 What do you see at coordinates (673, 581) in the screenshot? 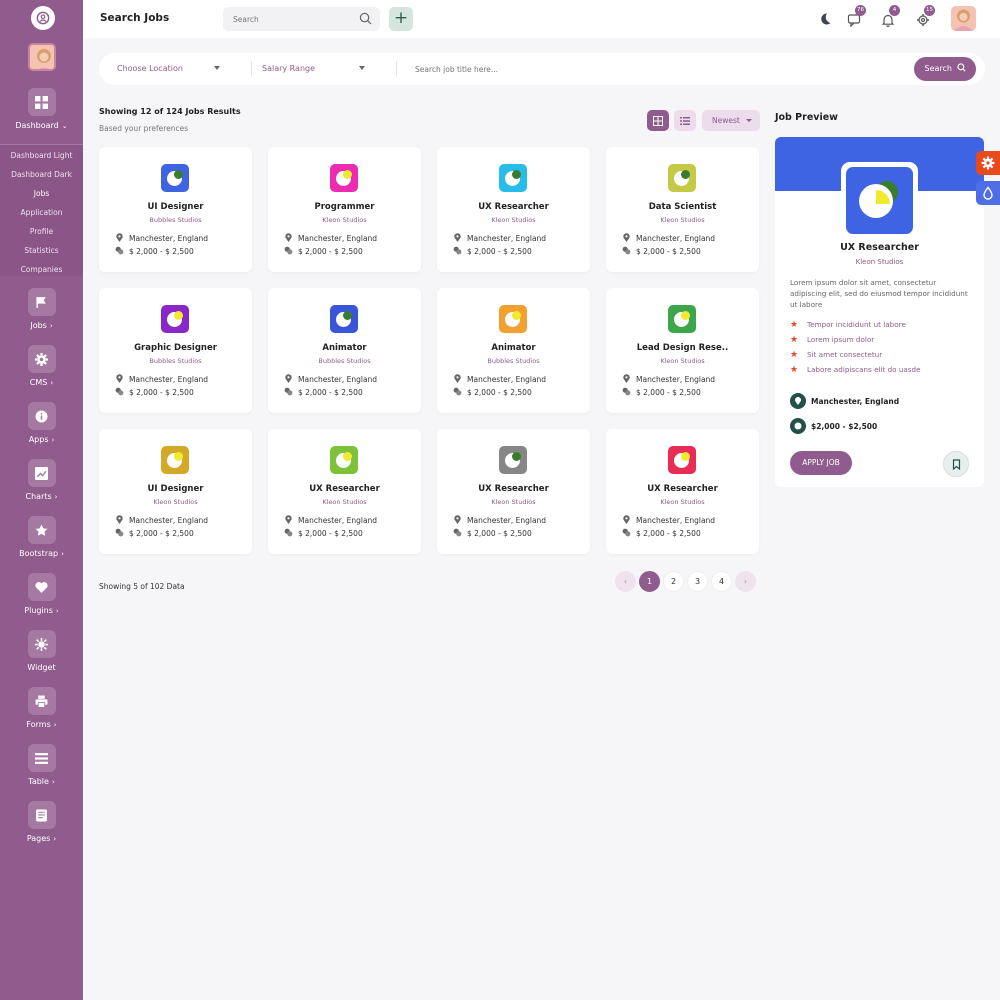
I see `page-button-2: 2` at bounding box center [673, 581].